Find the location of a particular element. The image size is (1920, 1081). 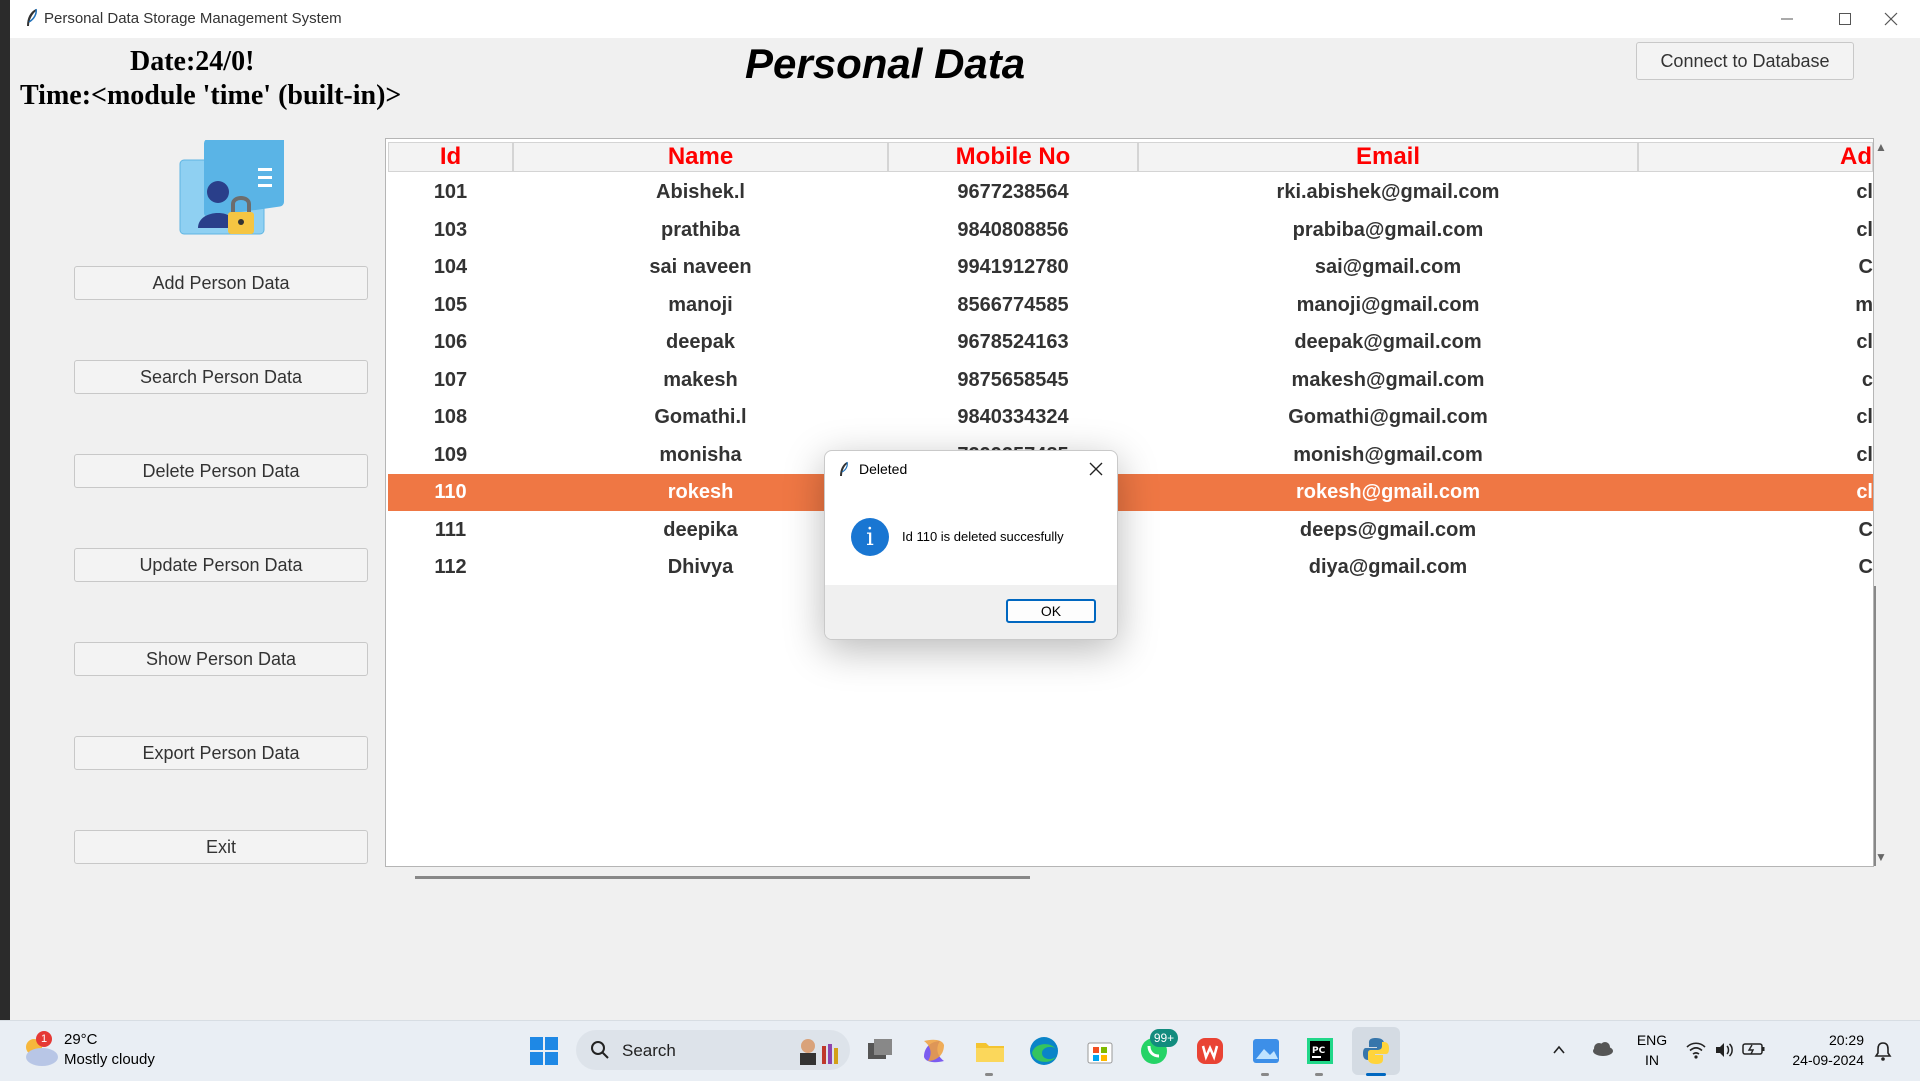

microsoft-store-icon is located at coordinates (1100, 1051).